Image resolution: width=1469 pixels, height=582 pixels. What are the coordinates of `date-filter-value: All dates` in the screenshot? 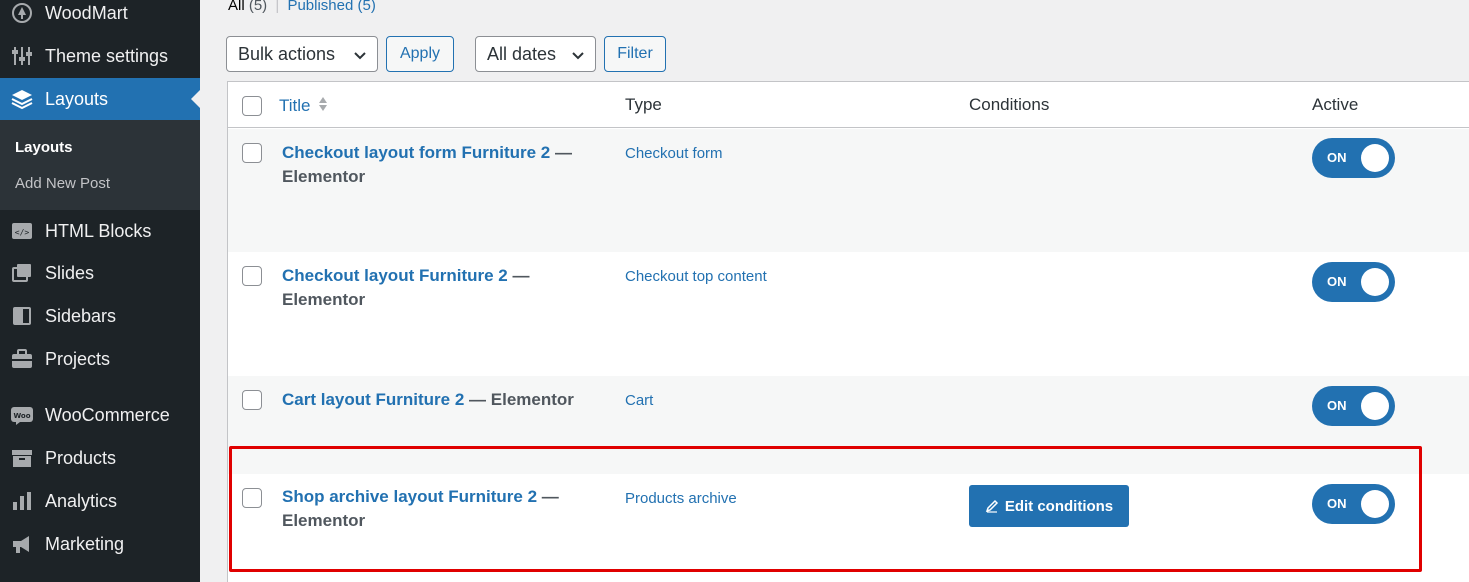 It's located at (522, 53).